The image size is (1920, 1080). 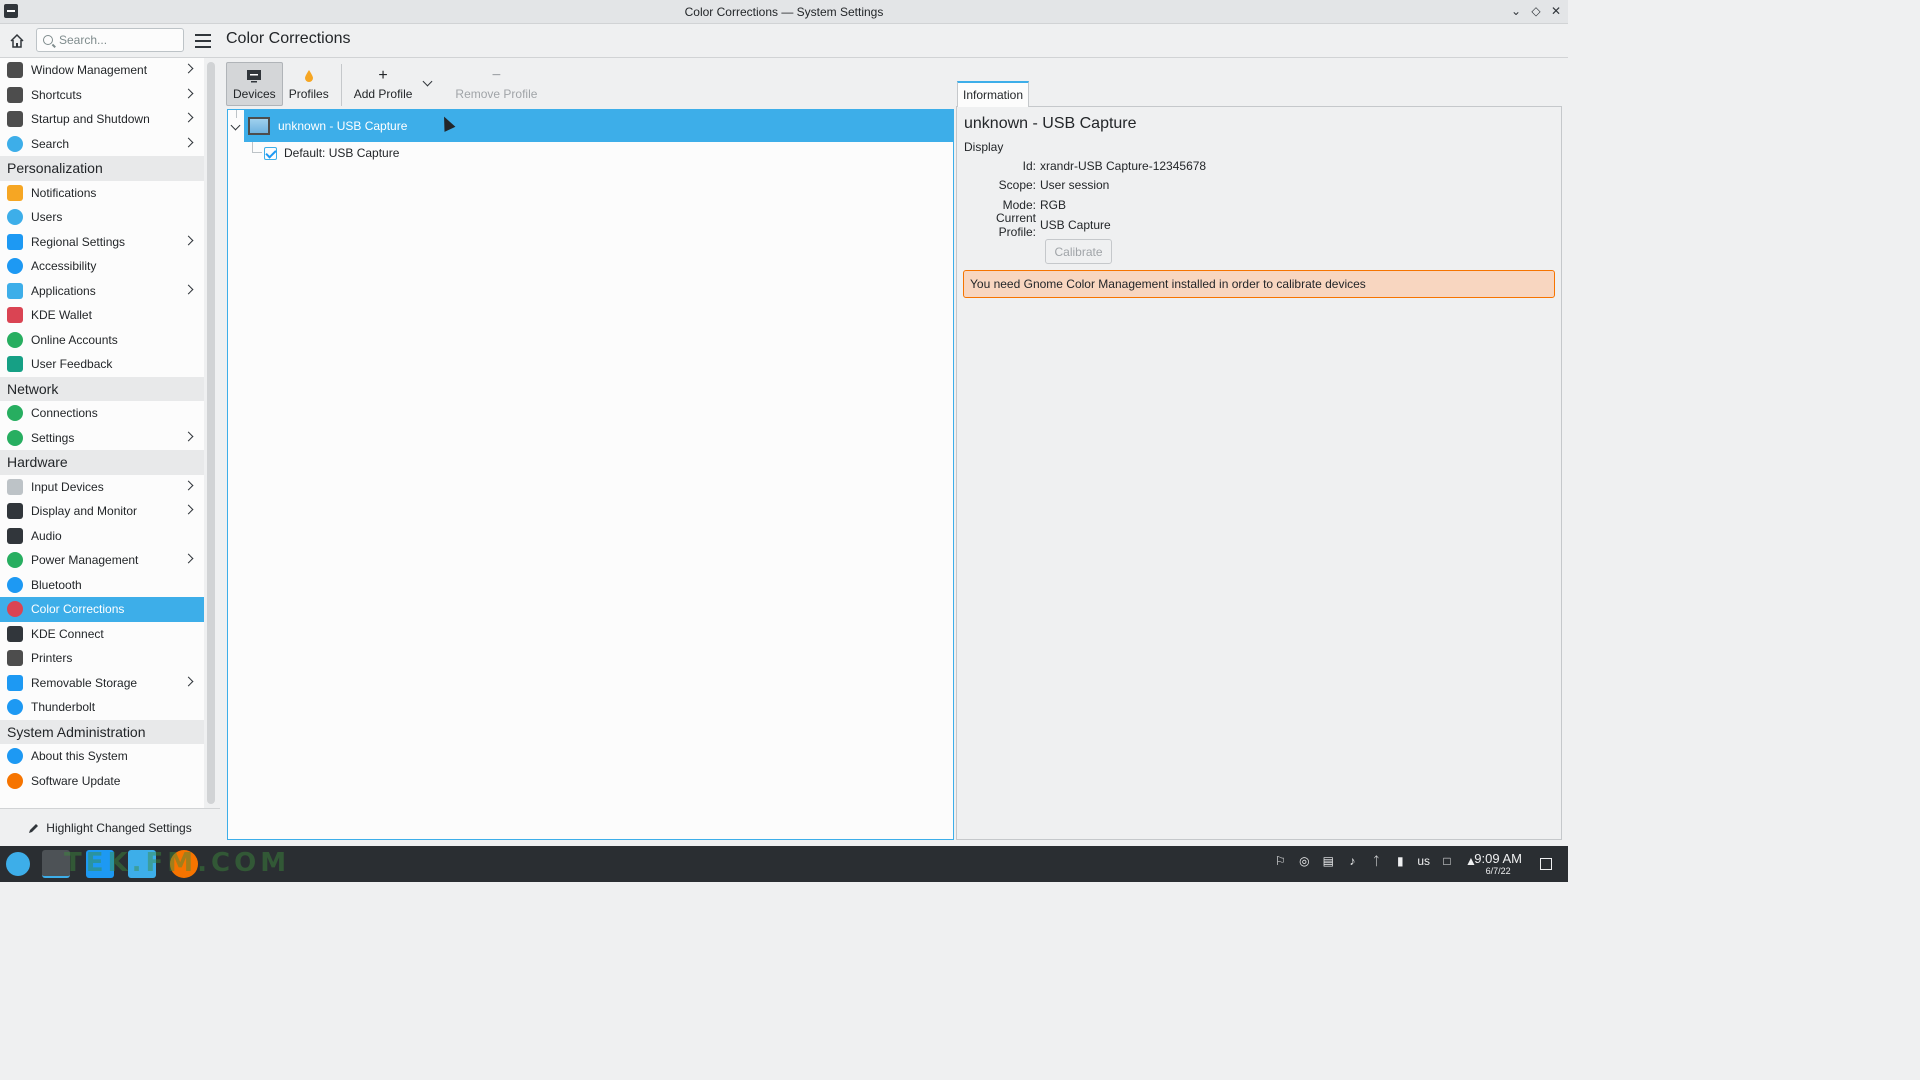 What do you see at coordinates (1304, 861) in the screenshot?
I see `updates-tray-icon: ◎` at bounding box center [1304, 861].